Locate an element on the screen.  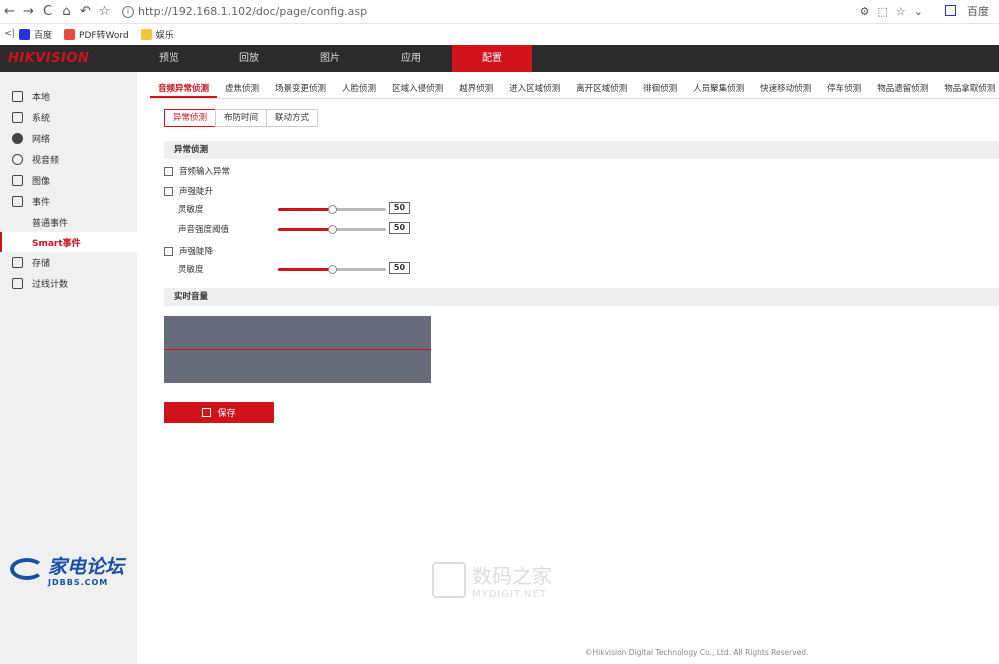
sensitivity-slider is located at coordinates (332, 209).